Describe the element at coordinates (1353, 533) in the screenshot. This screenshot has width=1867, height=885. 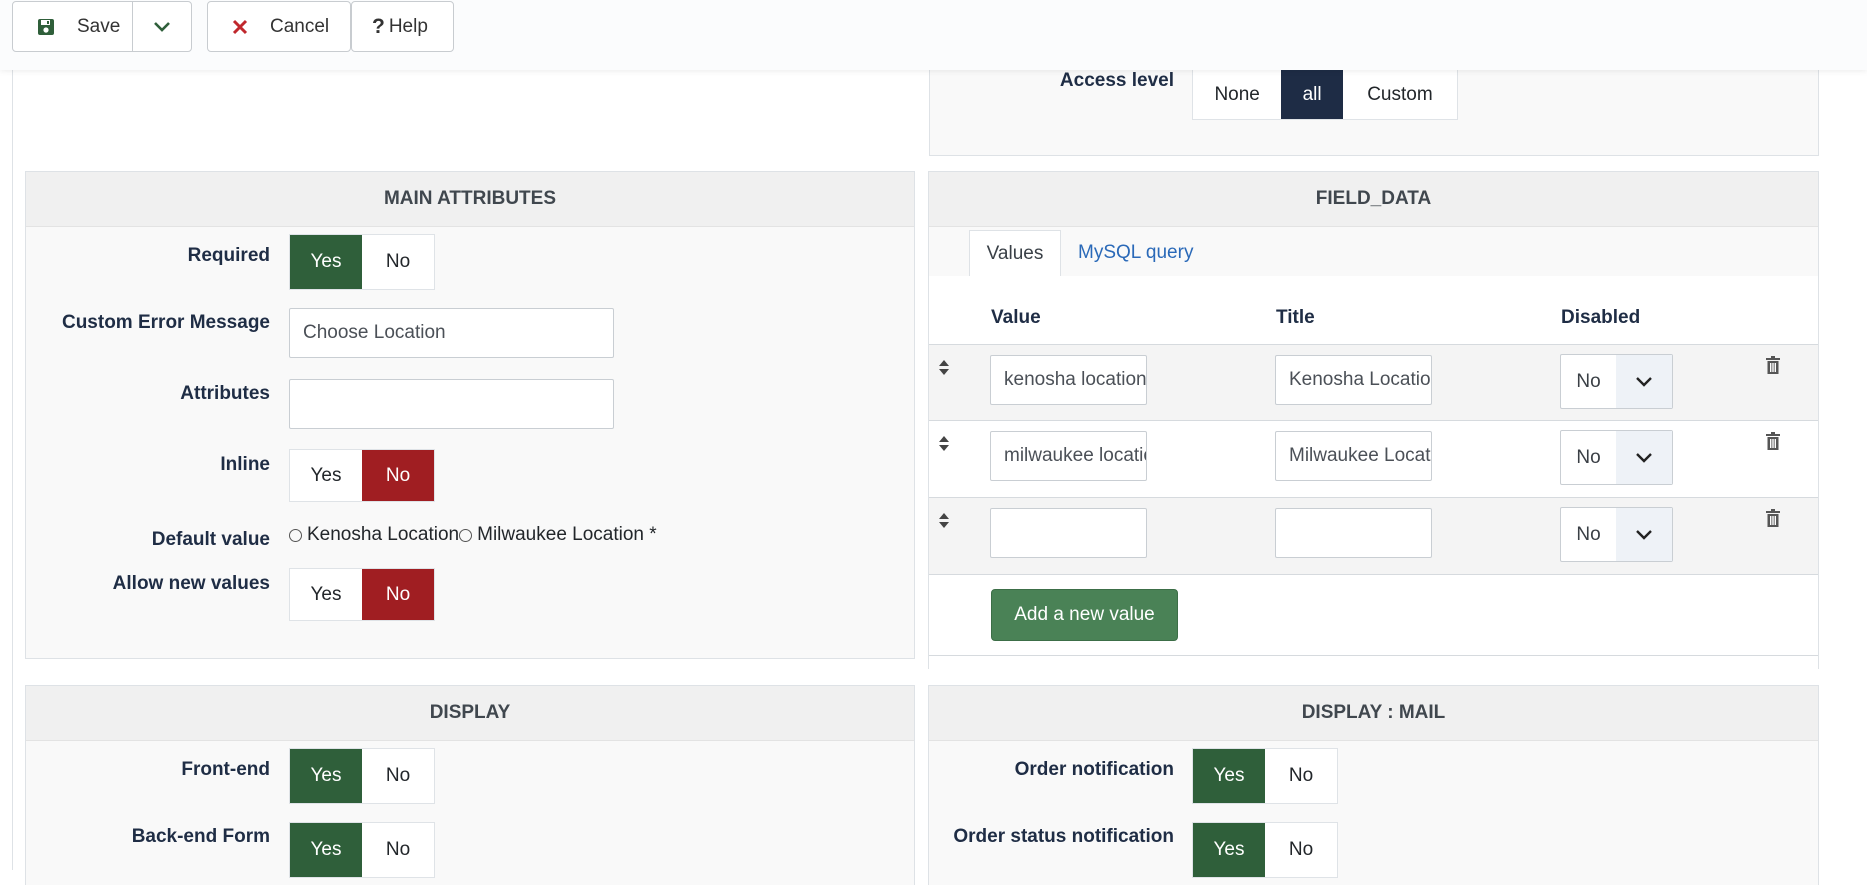
I see `row-title-input` at that location.